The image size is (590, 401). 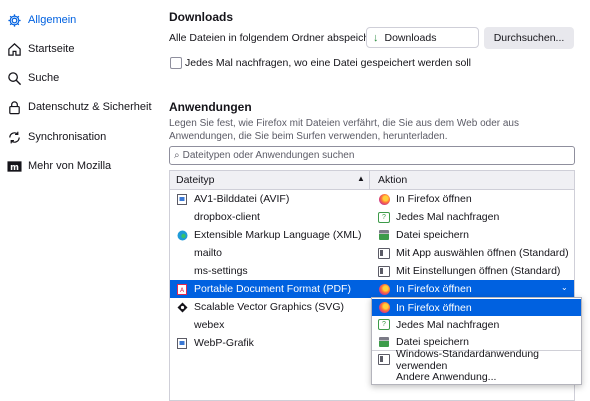 I want to click on mozilla-icon: m, so click(x=14, y=166).